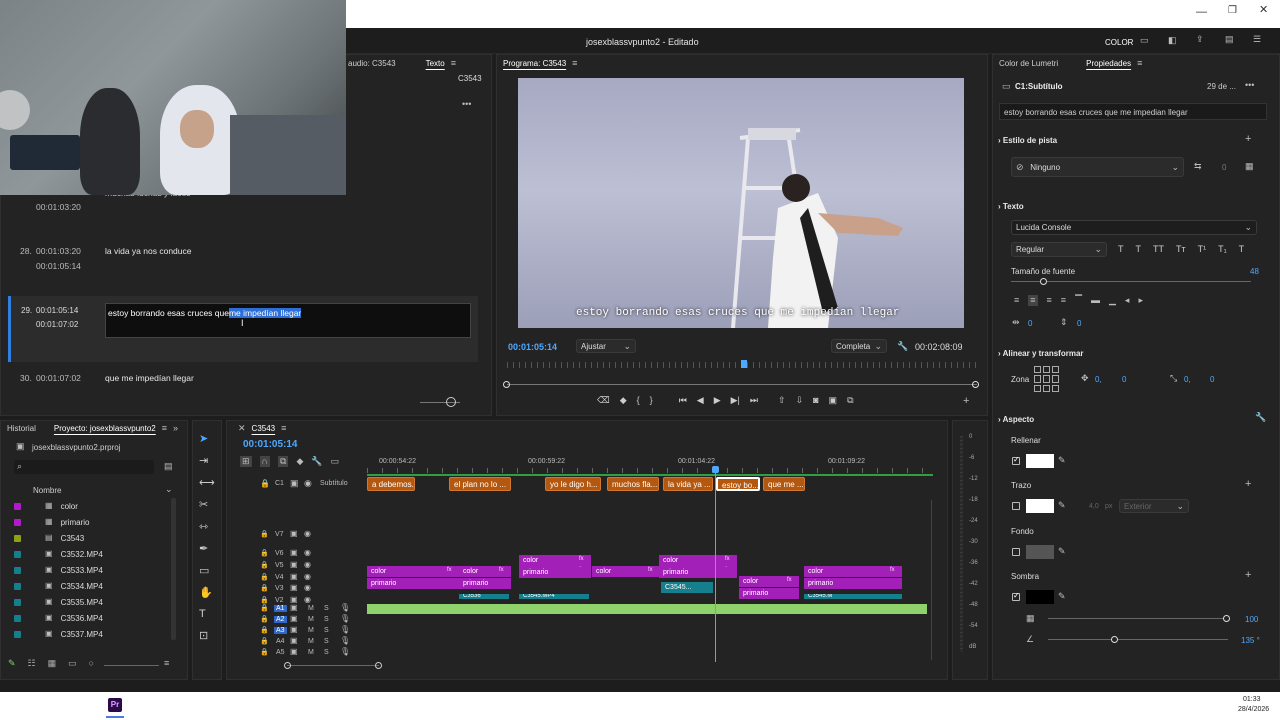 This screenshot has width=1280, height=720. I want to click on freeform-view-icon: ▭, so click(72, 663).